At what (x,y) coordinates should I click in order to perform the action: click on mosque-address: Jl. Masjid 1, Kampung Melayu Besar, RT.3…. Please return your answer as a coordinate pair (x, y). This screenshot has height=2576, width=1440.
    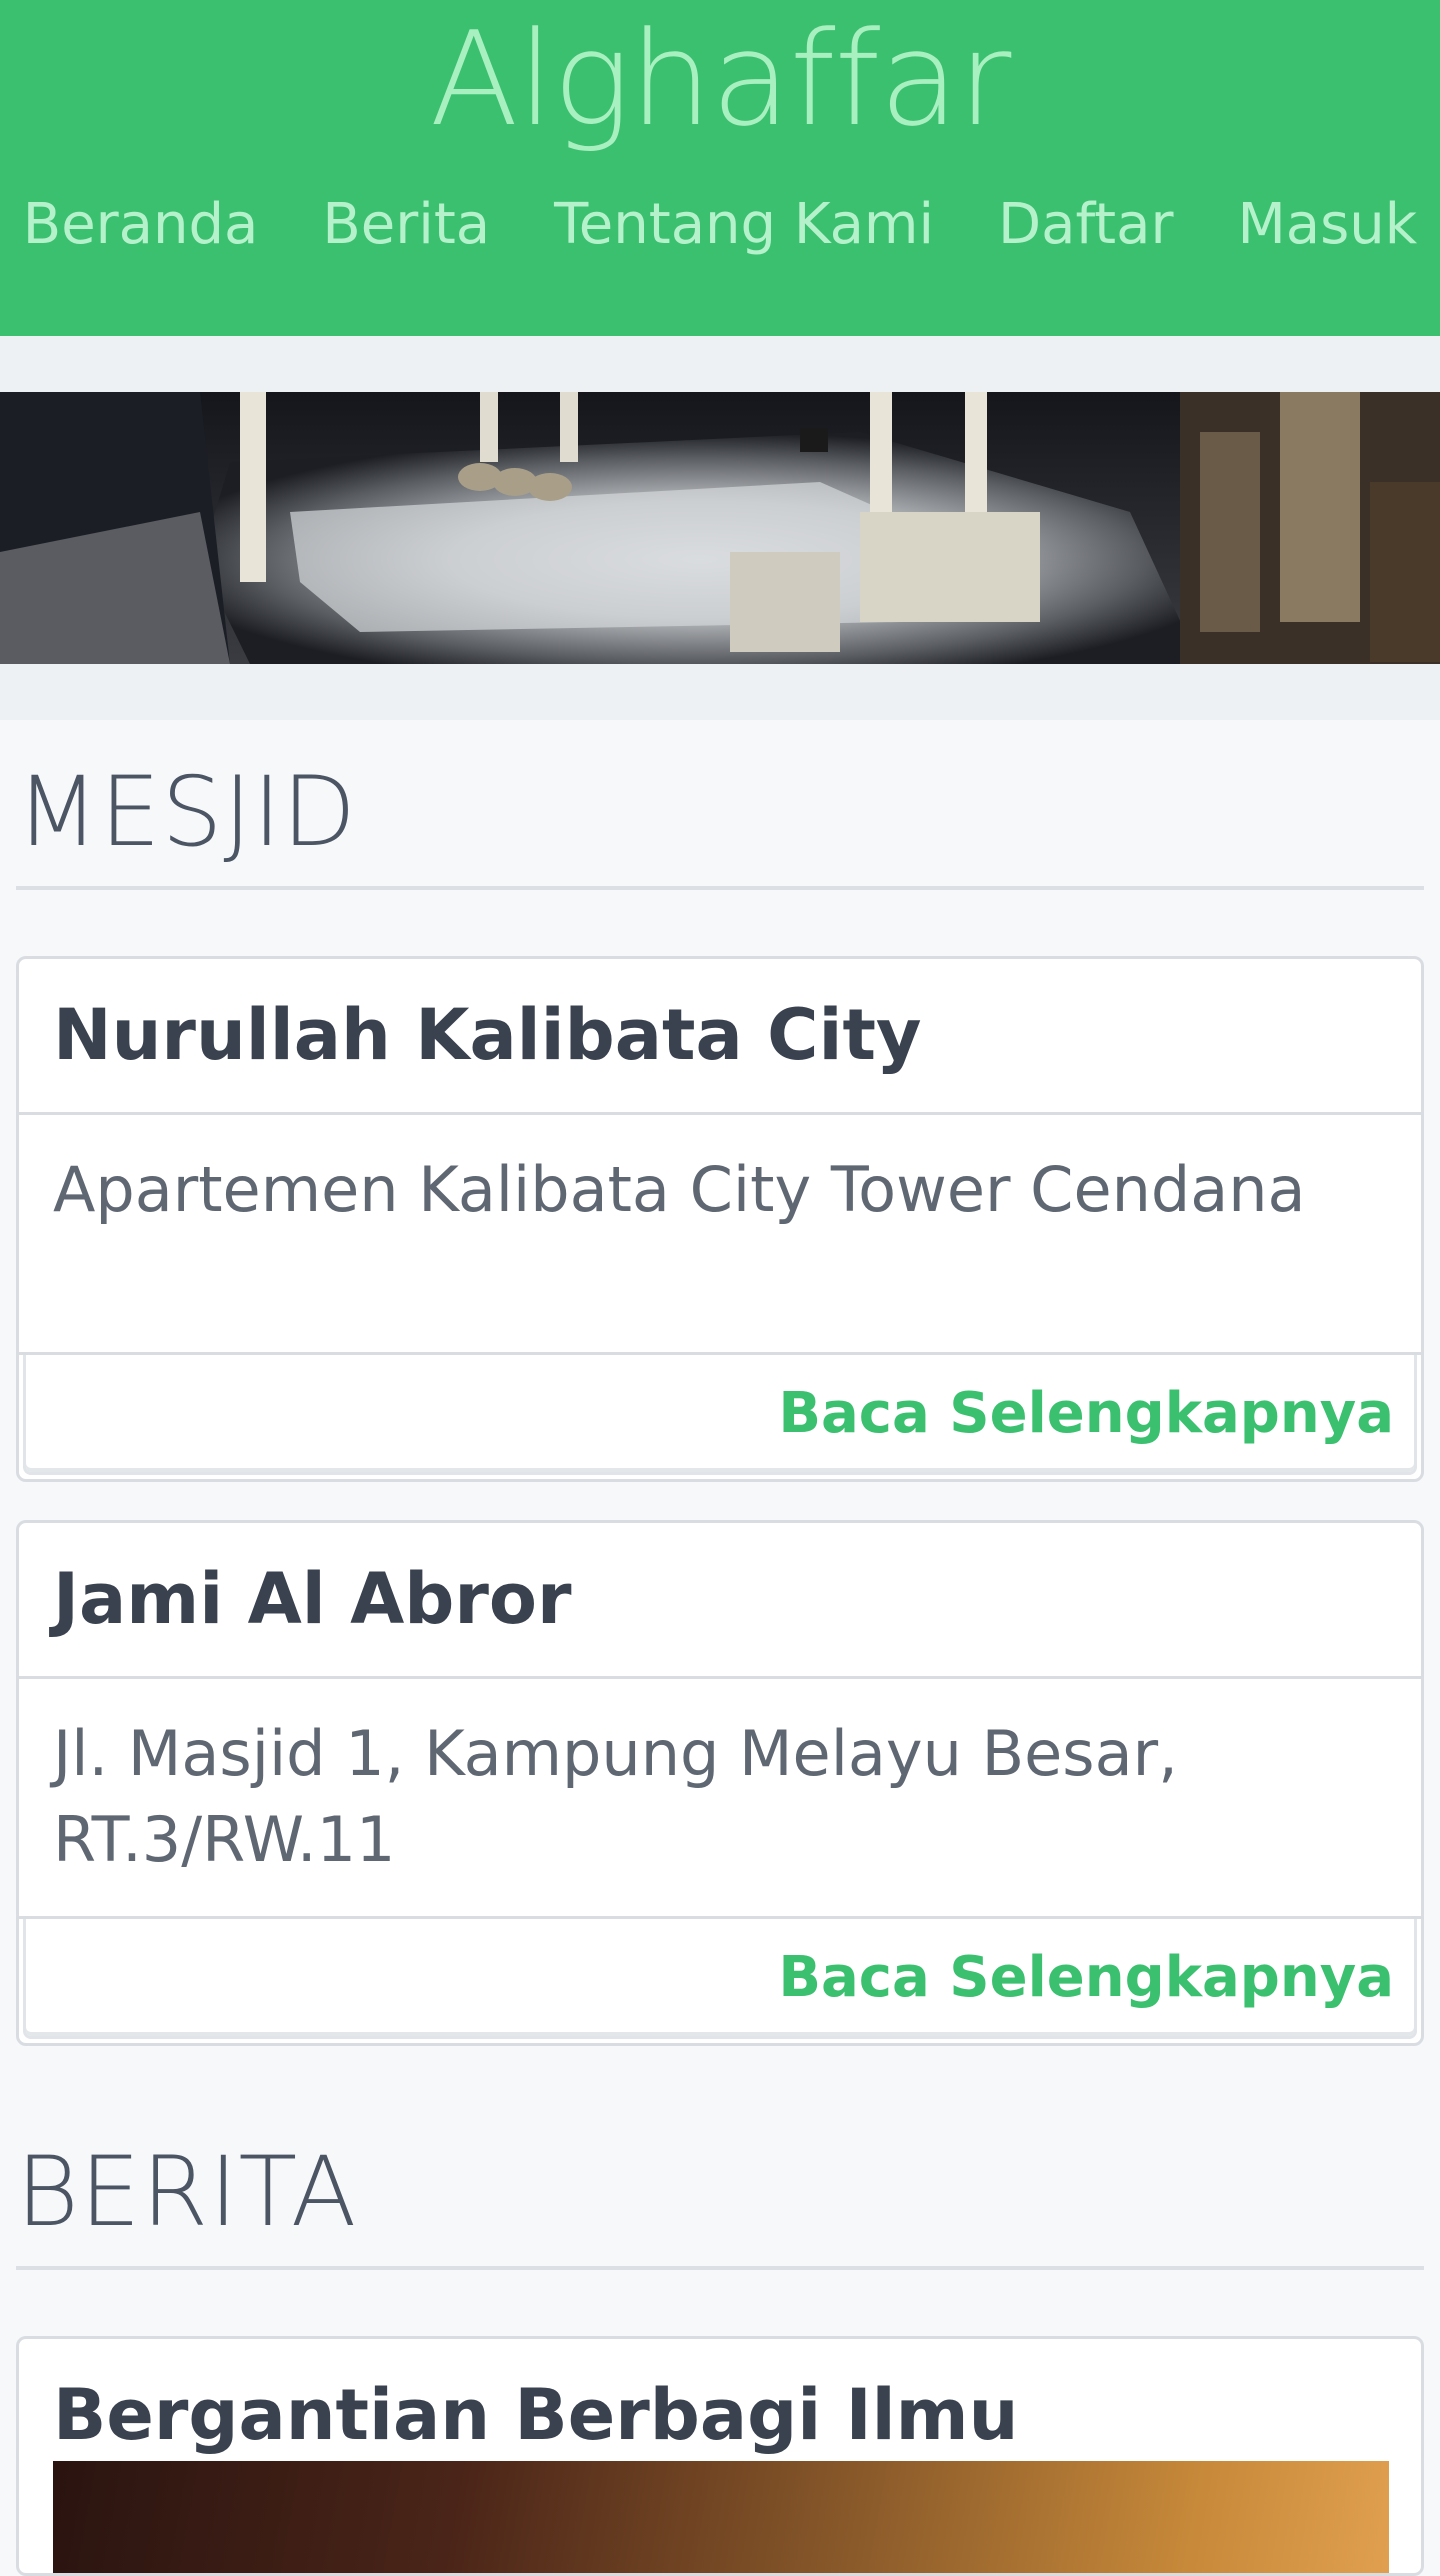
    Looking at the image, I should click on (720, 1799).